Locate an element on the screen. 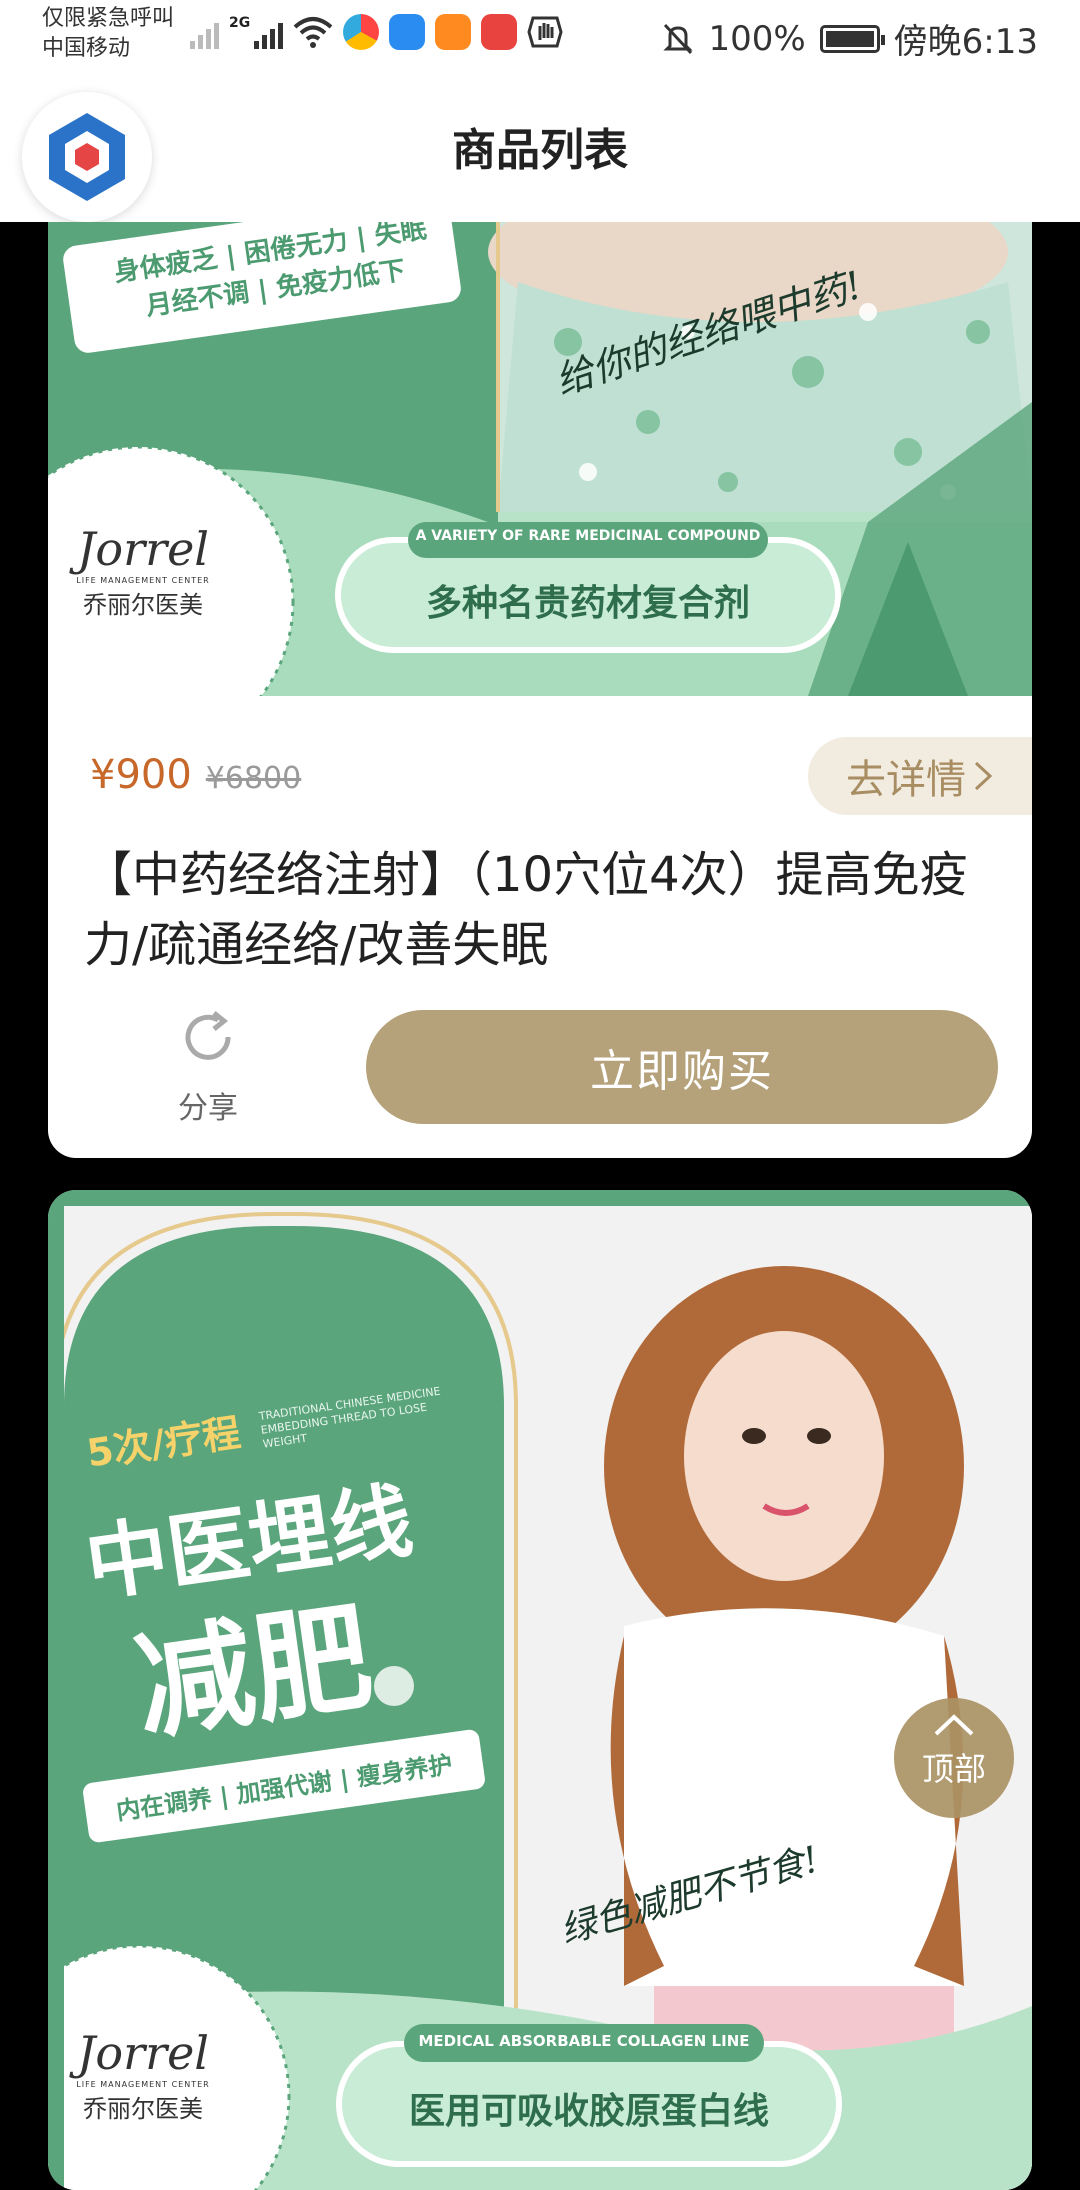 Image resolution: width=1080 pixels, height=2190 pixels. detail-button: 去详情 is located at coordinates (920, 776).